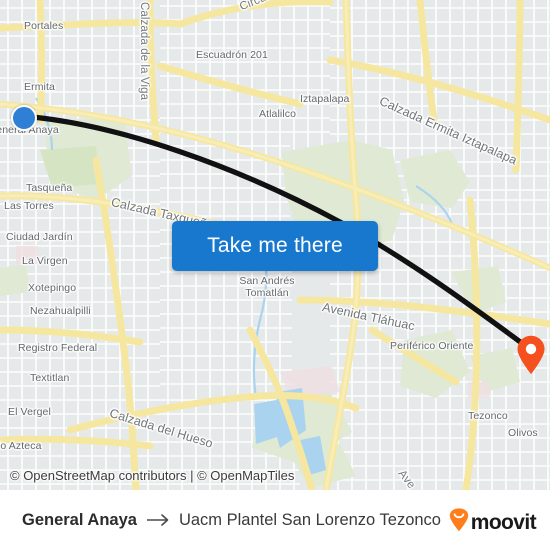  I want to click on moovit-pin-icon, so click(459, 522).